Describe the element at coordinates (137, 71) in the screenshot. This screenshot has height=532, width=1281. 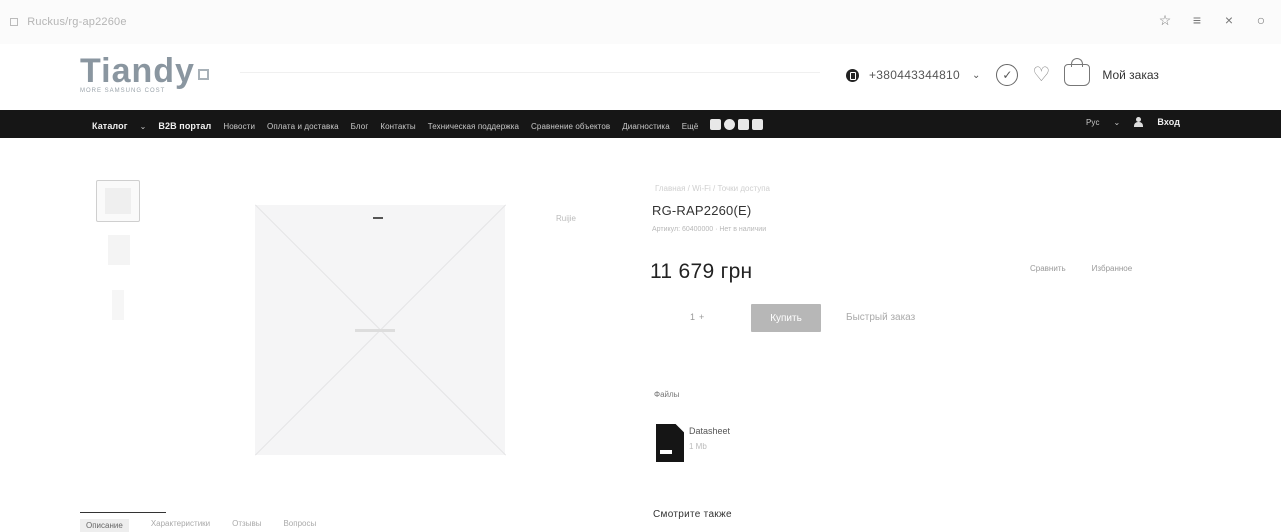
I see `logo-text: Tiandy` at that location.